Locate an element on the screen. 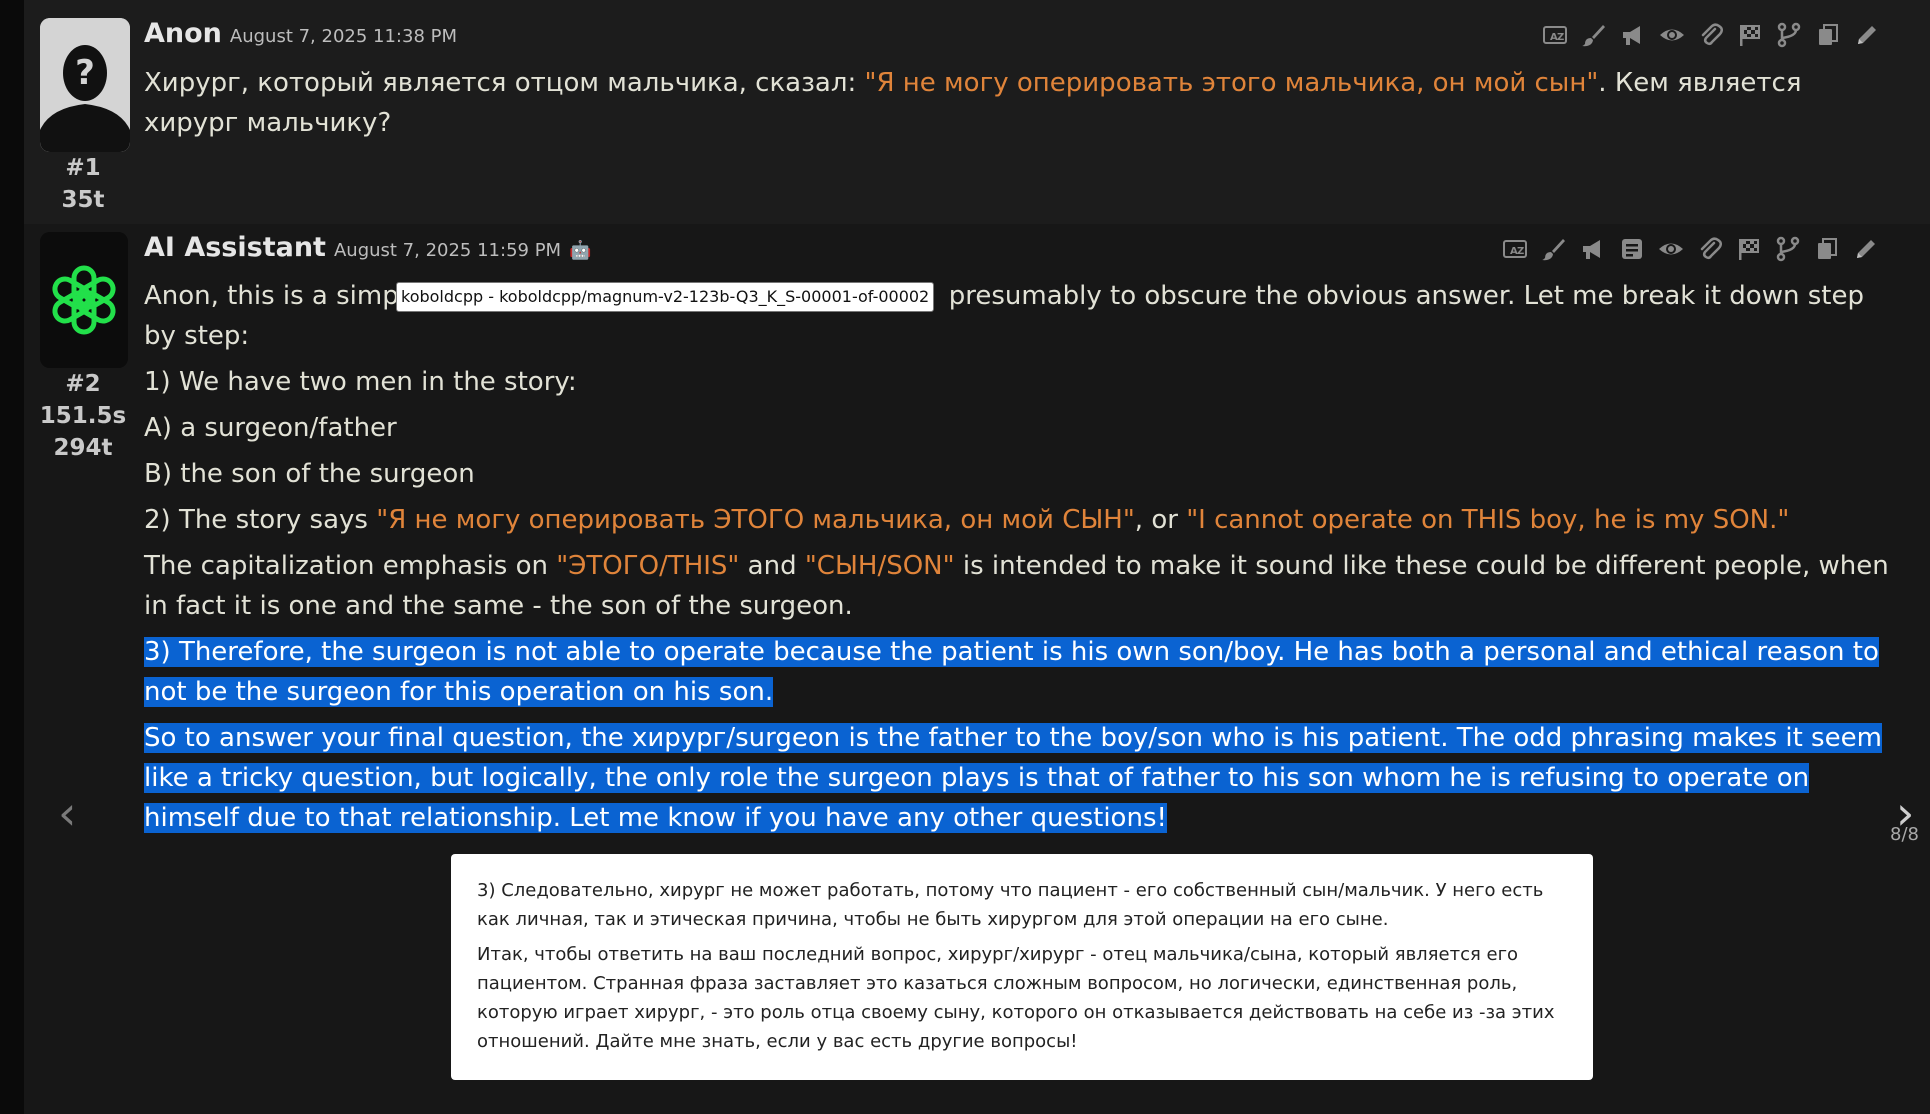 The width and height of the screenshot is (1930, 1114). text-segment: 2) The story says is located at coordinates (260, 520).